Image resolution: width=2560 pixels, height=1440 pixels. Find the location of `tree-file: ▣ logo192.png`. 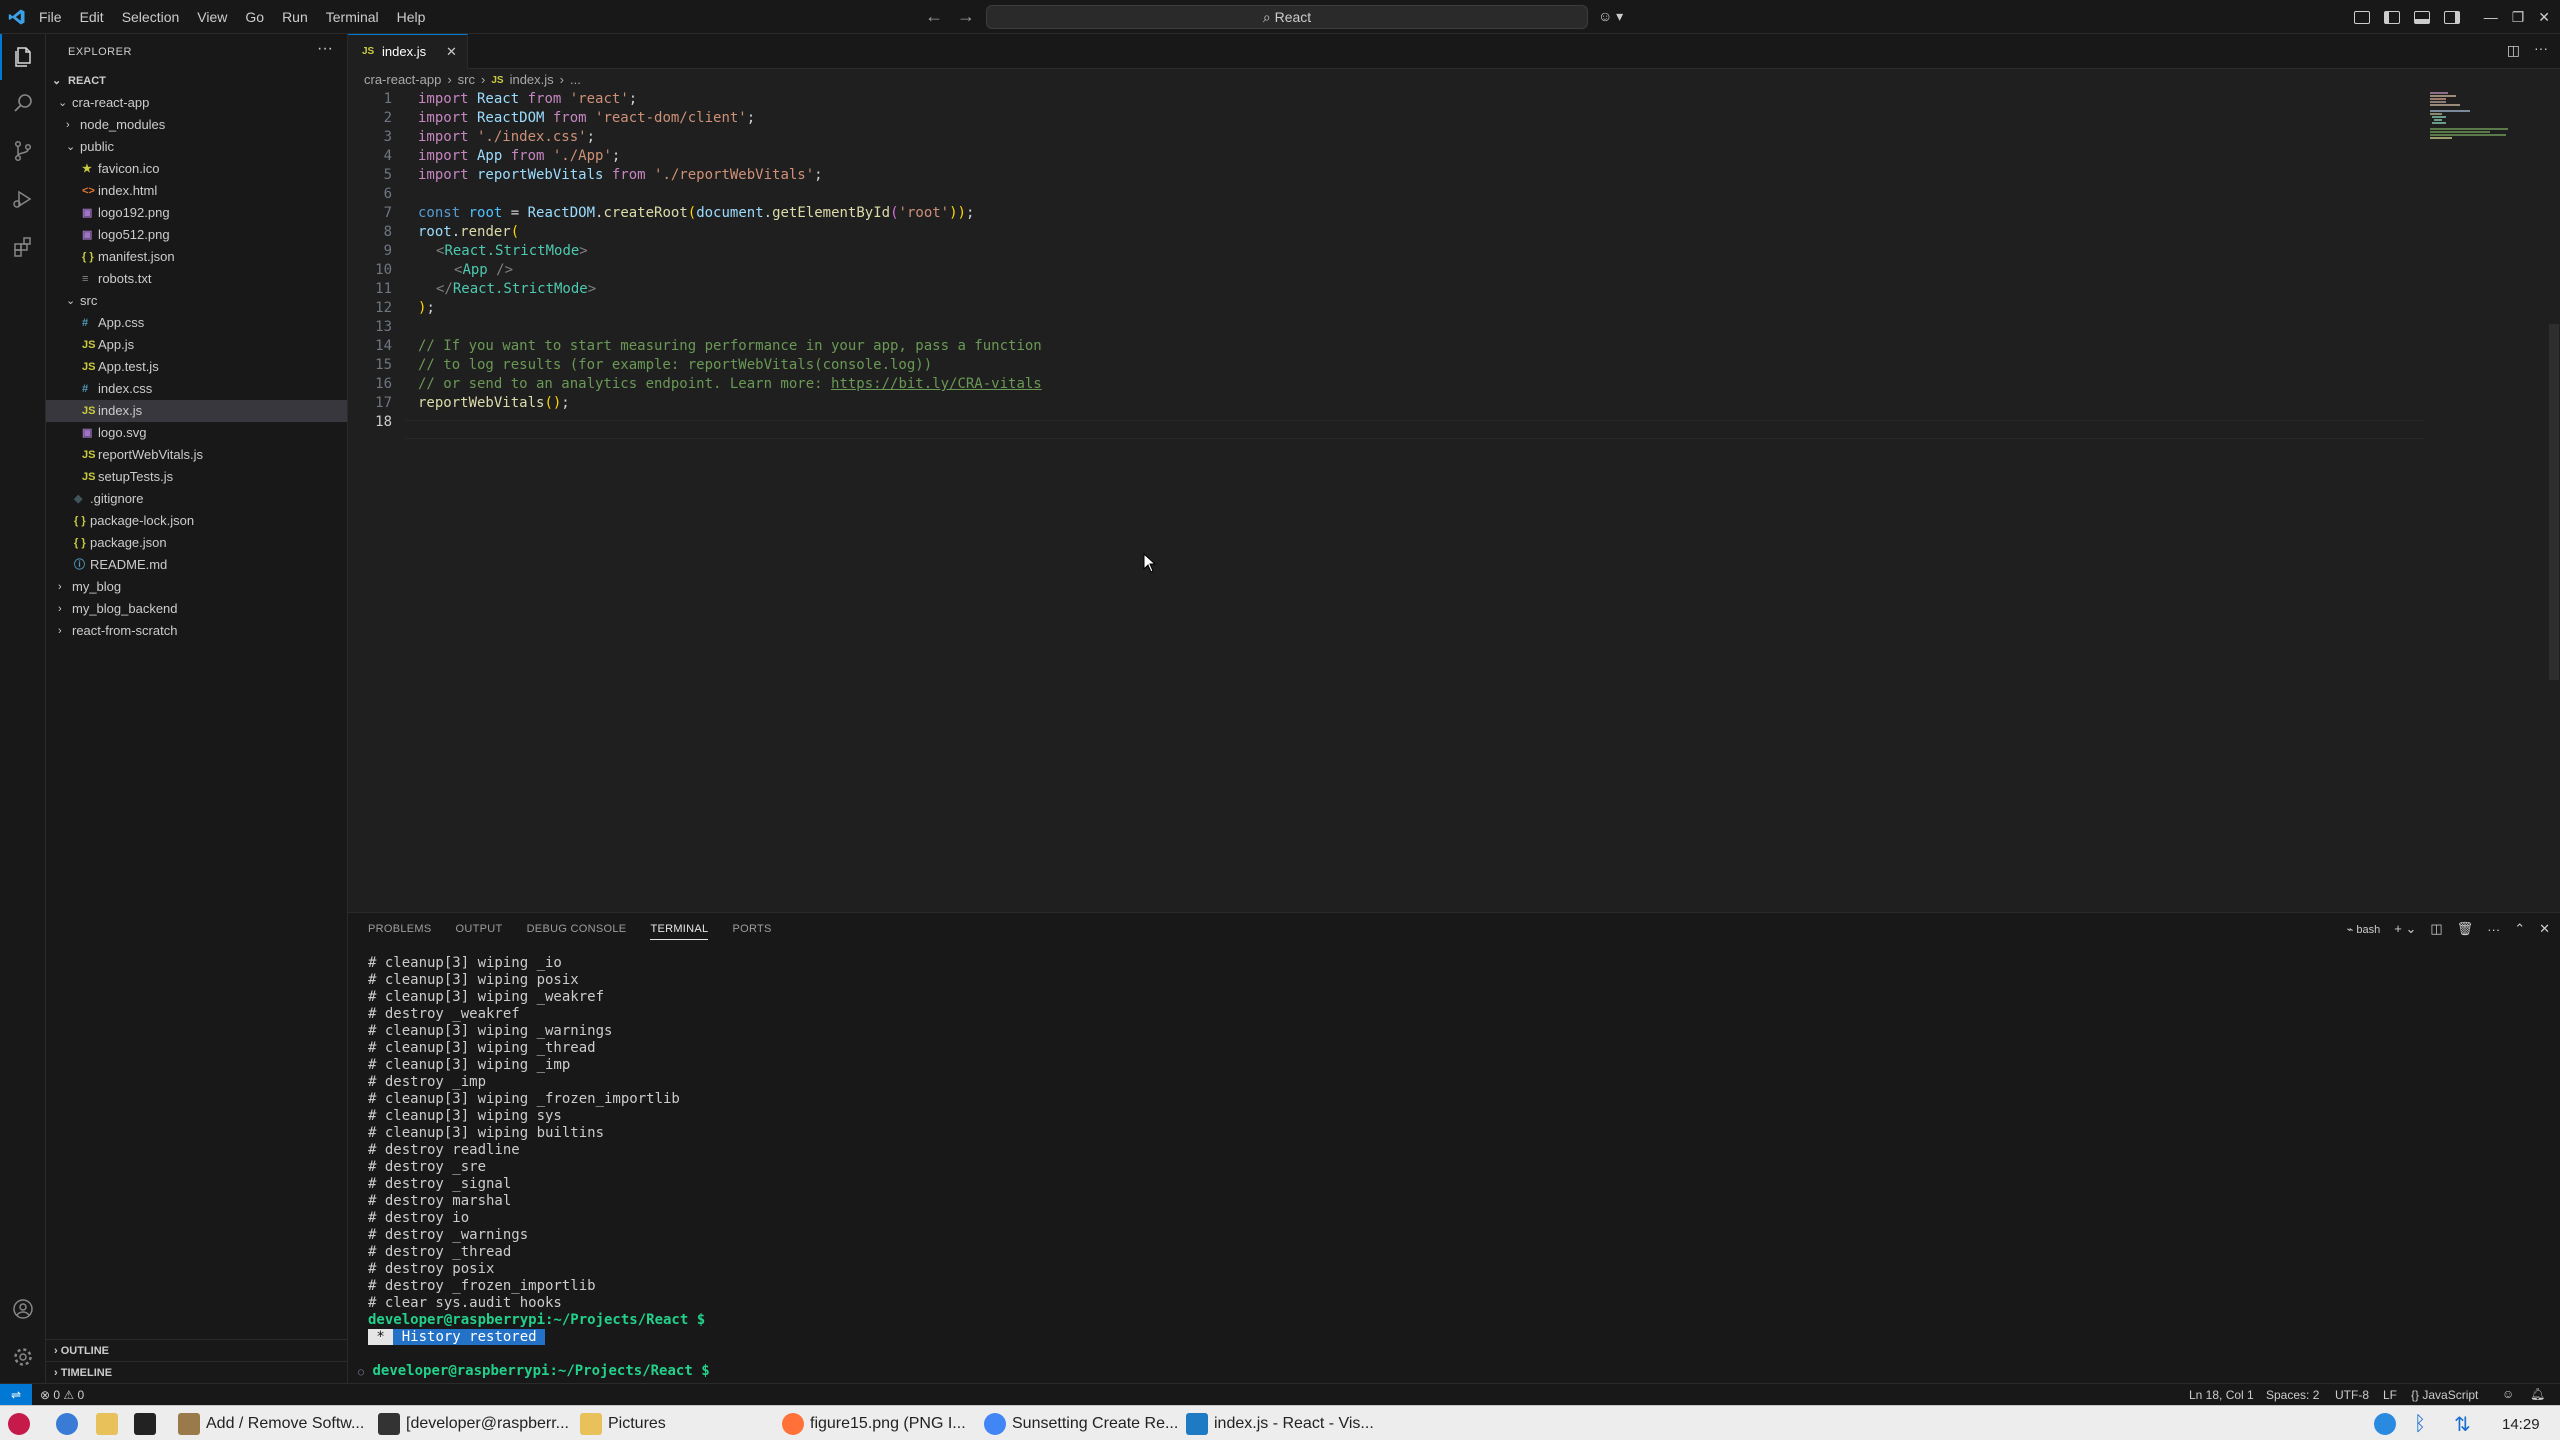

tree-file: ▣ logo192.png is located at coordinates (196, 213).